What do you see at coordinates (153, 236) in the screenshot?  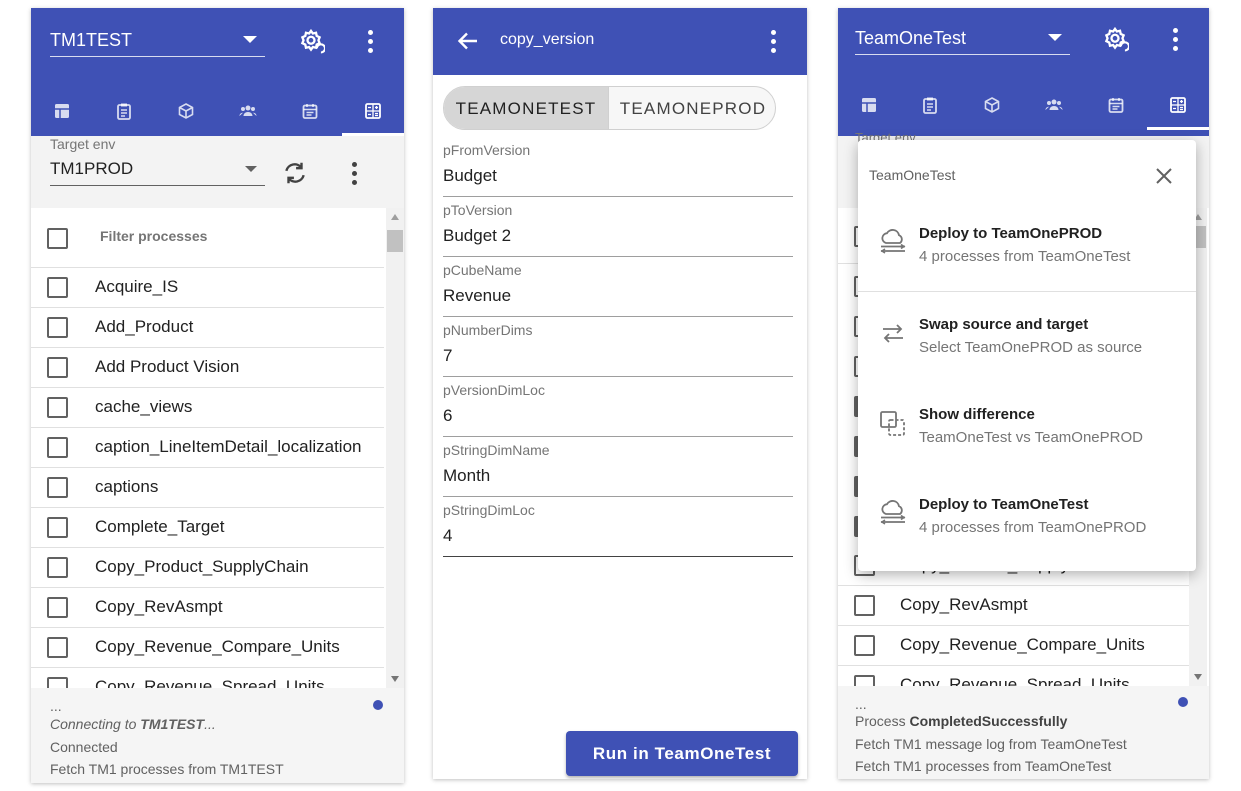 I see `filter-processes-input: Filter processes` at bounding box center [153, 236].